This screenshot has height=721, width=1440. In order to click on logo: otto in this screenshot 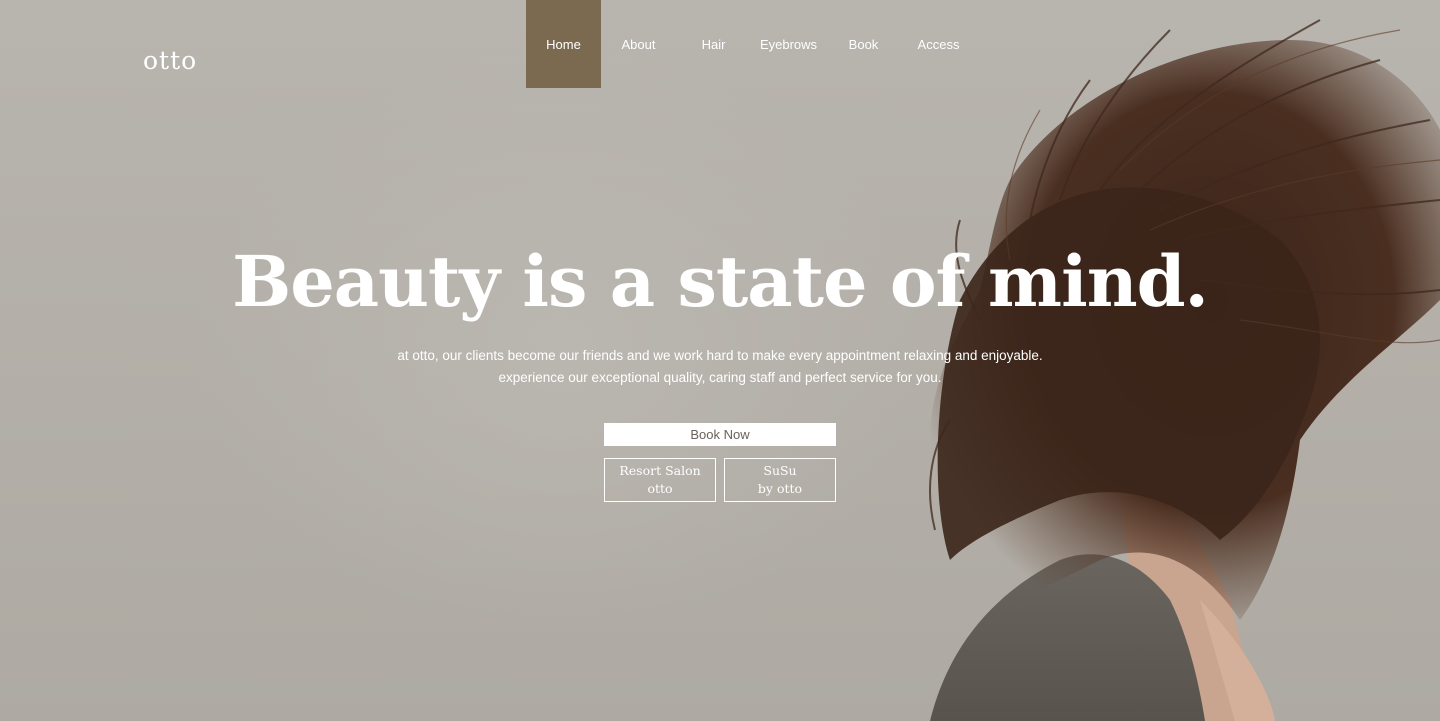, I will do `click(170, 60)`.